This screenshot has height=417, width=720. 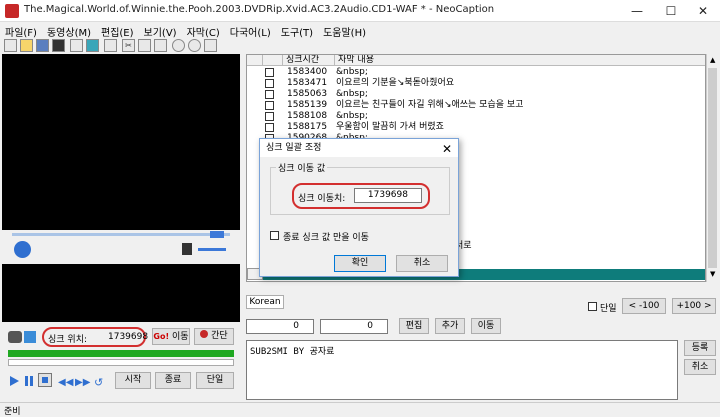 What do you see at coordinates (76, 45) in the screenshot?
I see `find-icon` at bounding box center [76, 45].